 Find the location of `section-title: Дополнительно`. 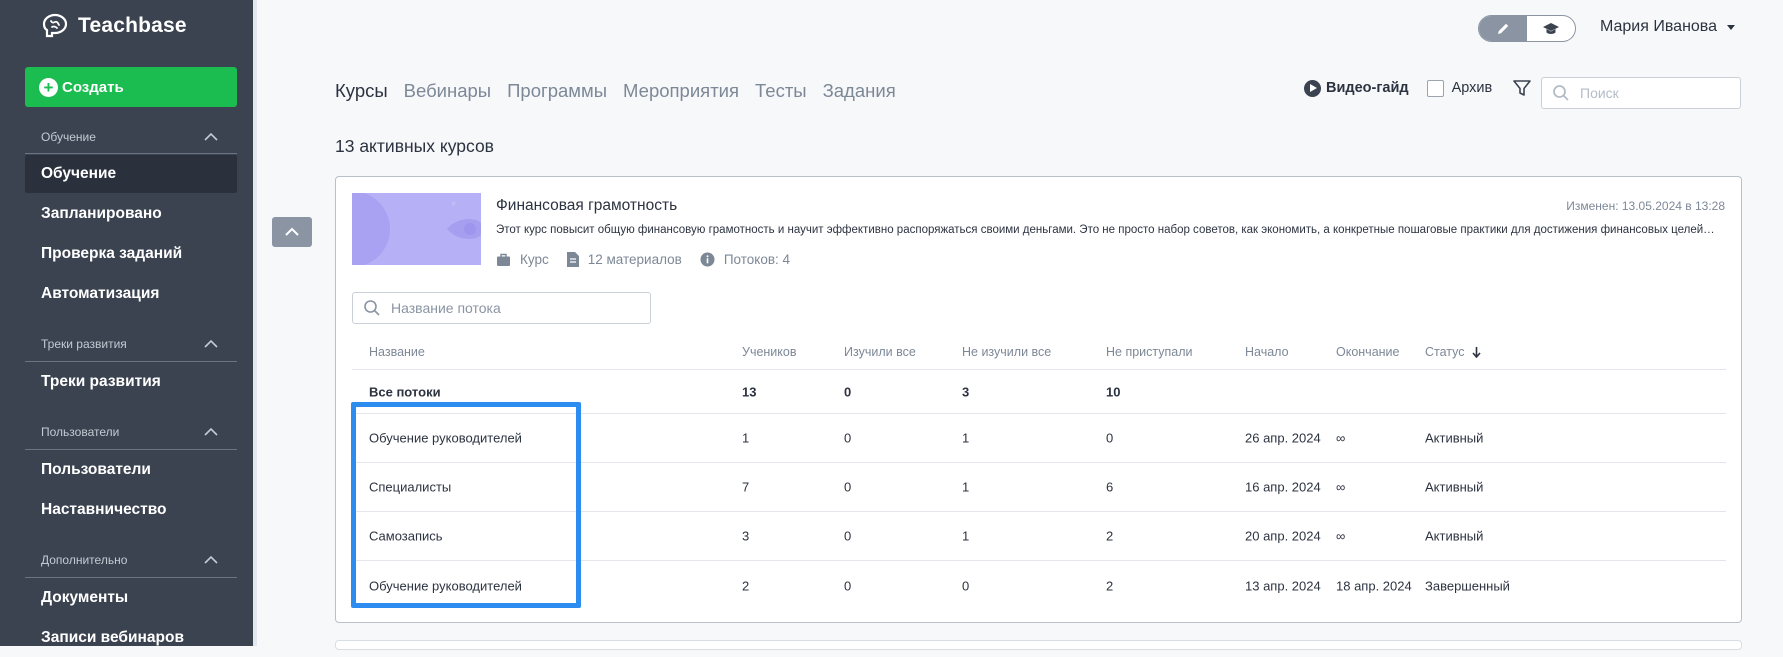

section-title: Дополнительно is located at coordinates (84, 560).